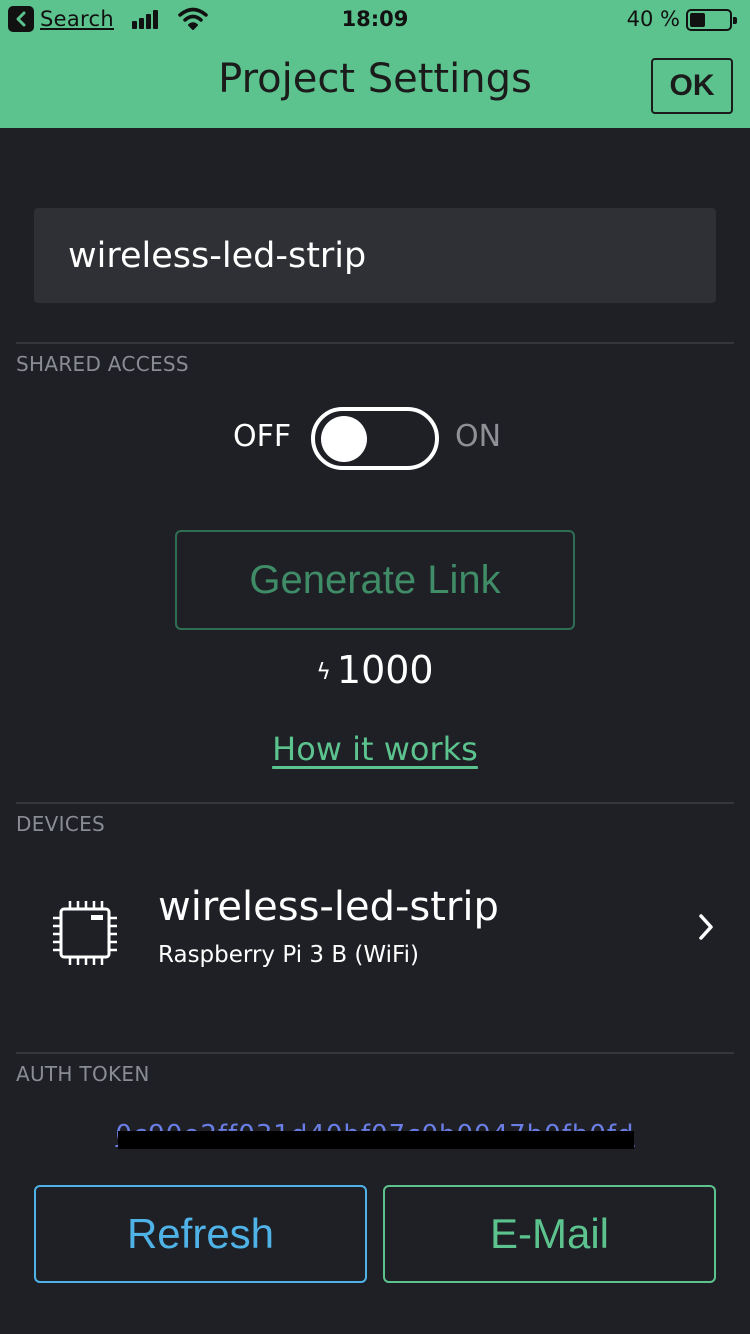  I want to click on project-name-field: wireless-led-strip, so click(375, 255).